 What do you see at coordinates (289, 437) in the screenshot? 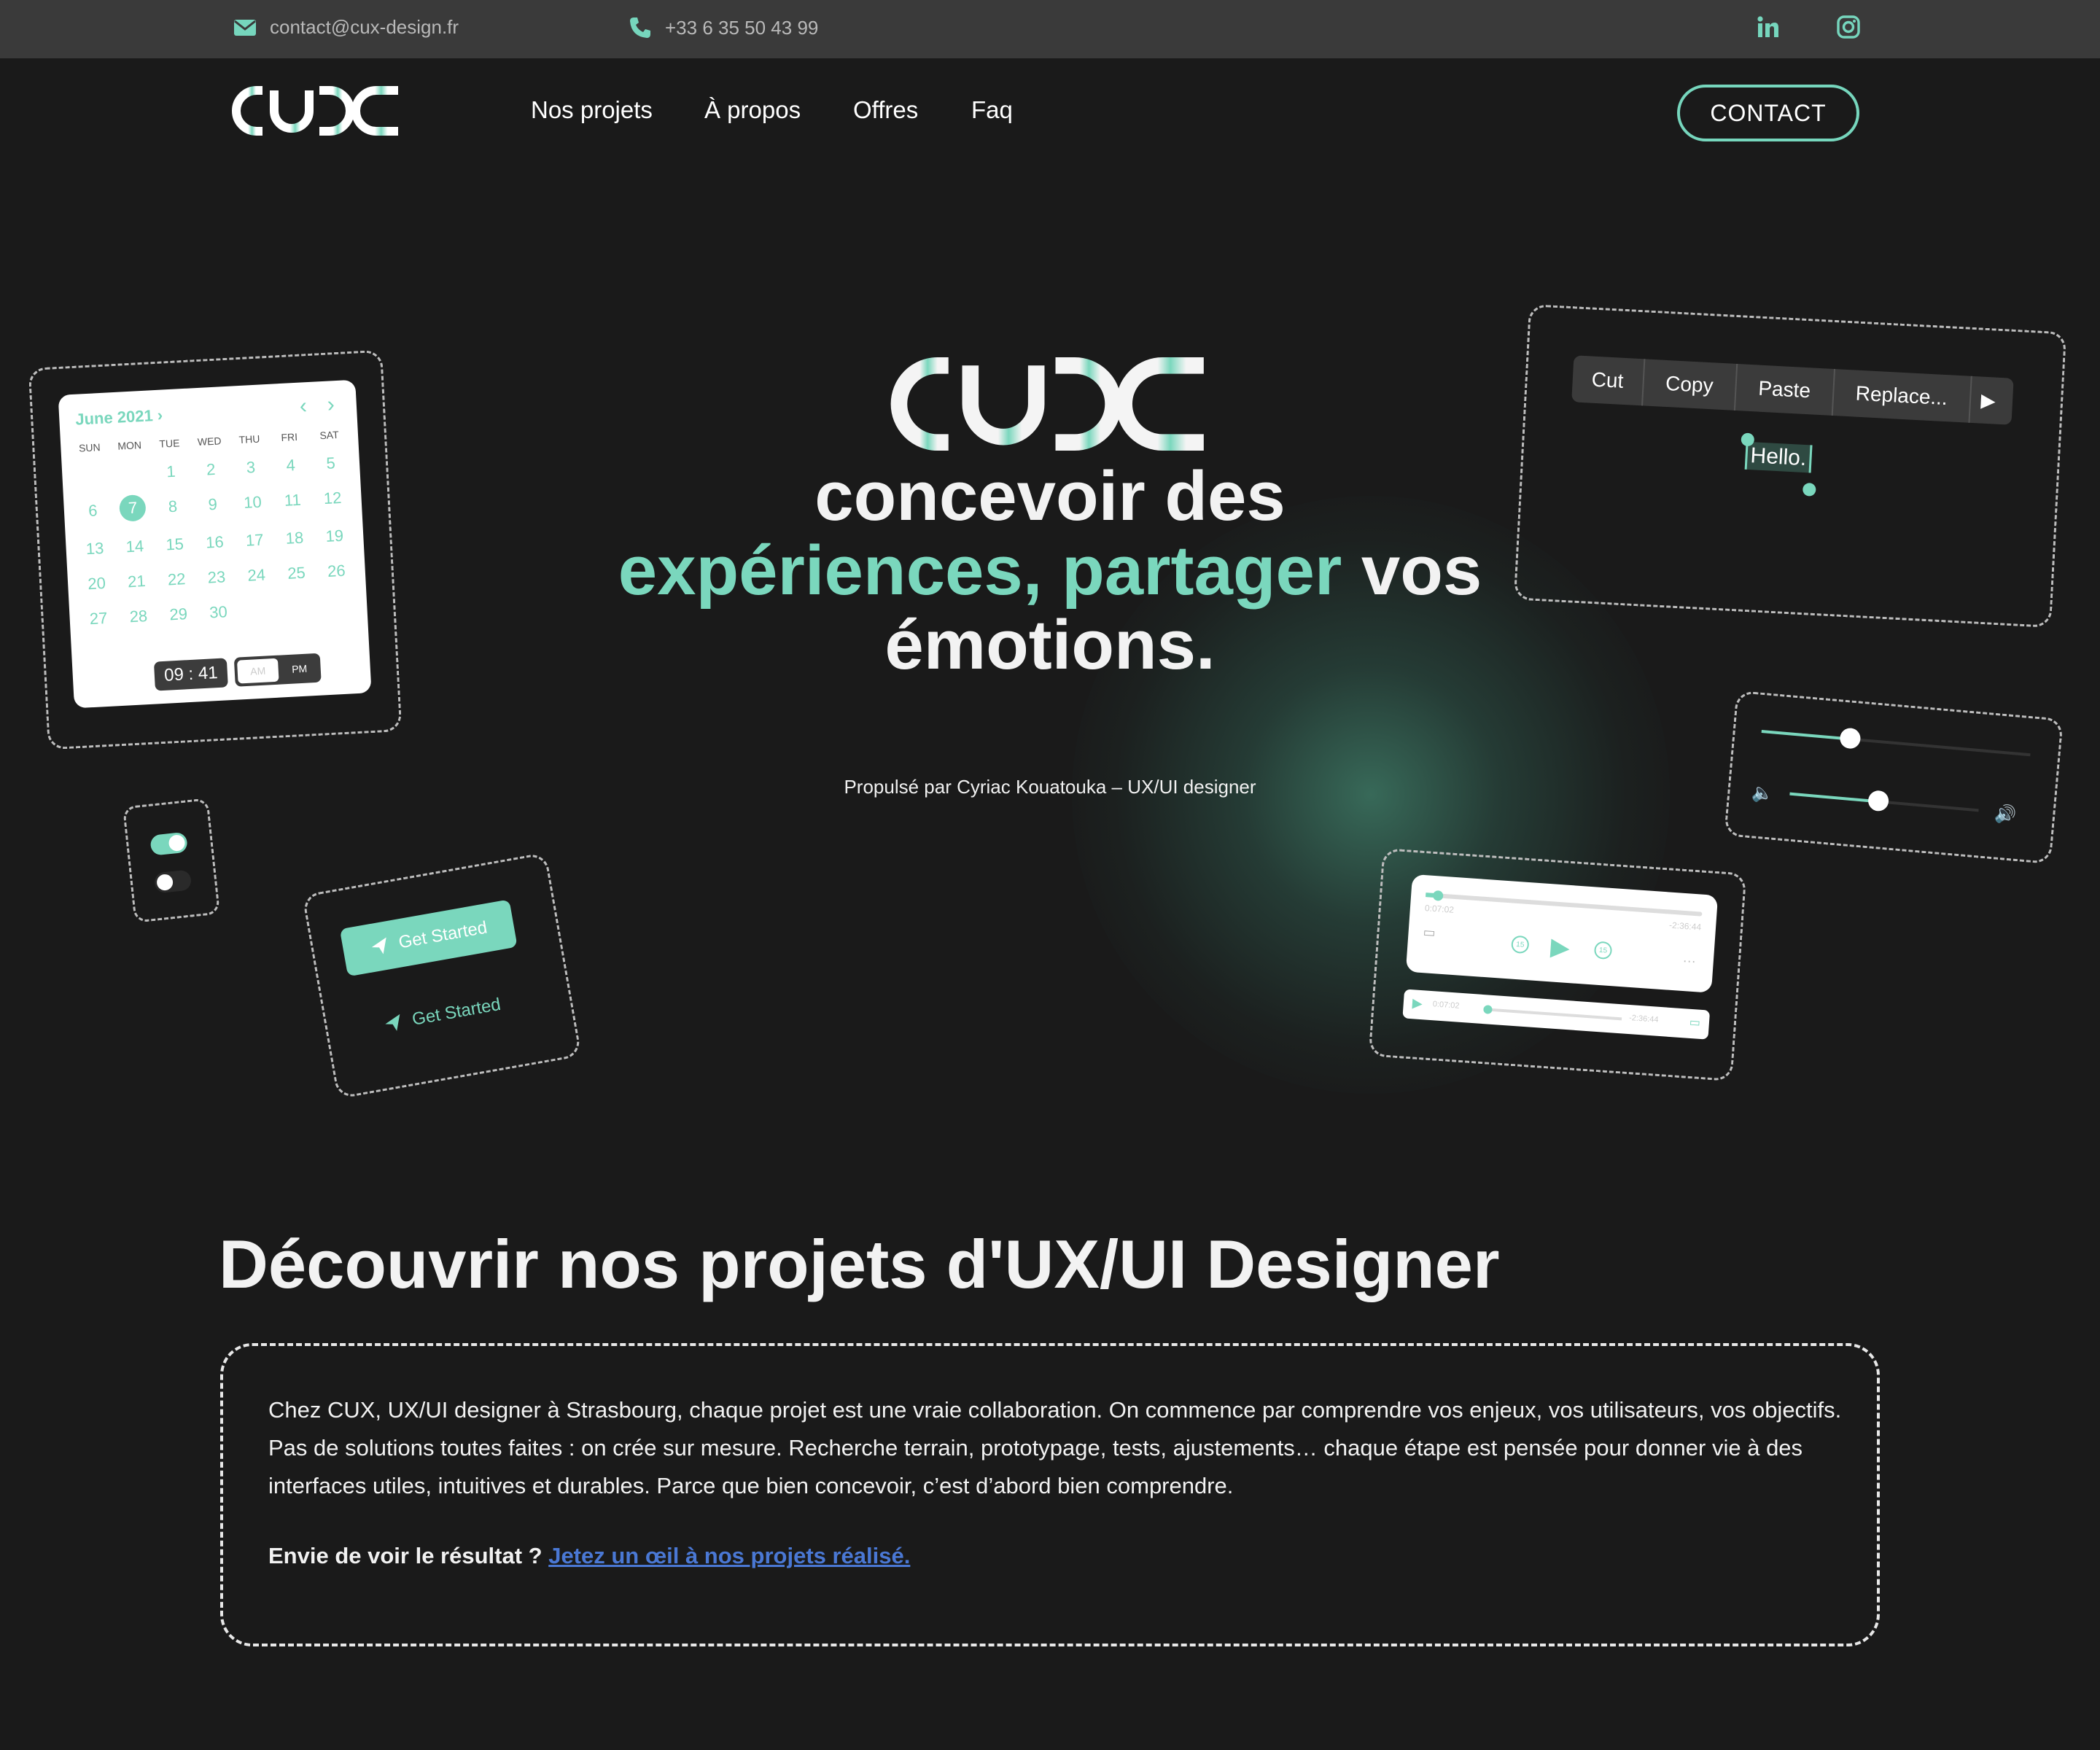
I see `weekday-label: FRI` at bounding box center [289, 437].